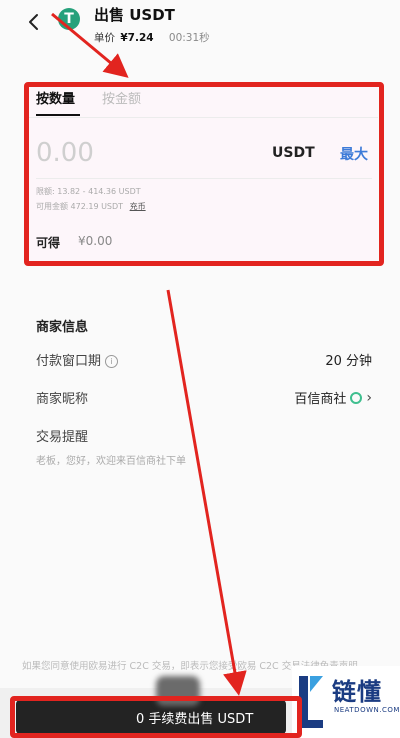  Describe the element at coordinates (134, 15) in the screenshot. I see `page-title: 出售 USDT` at that location.